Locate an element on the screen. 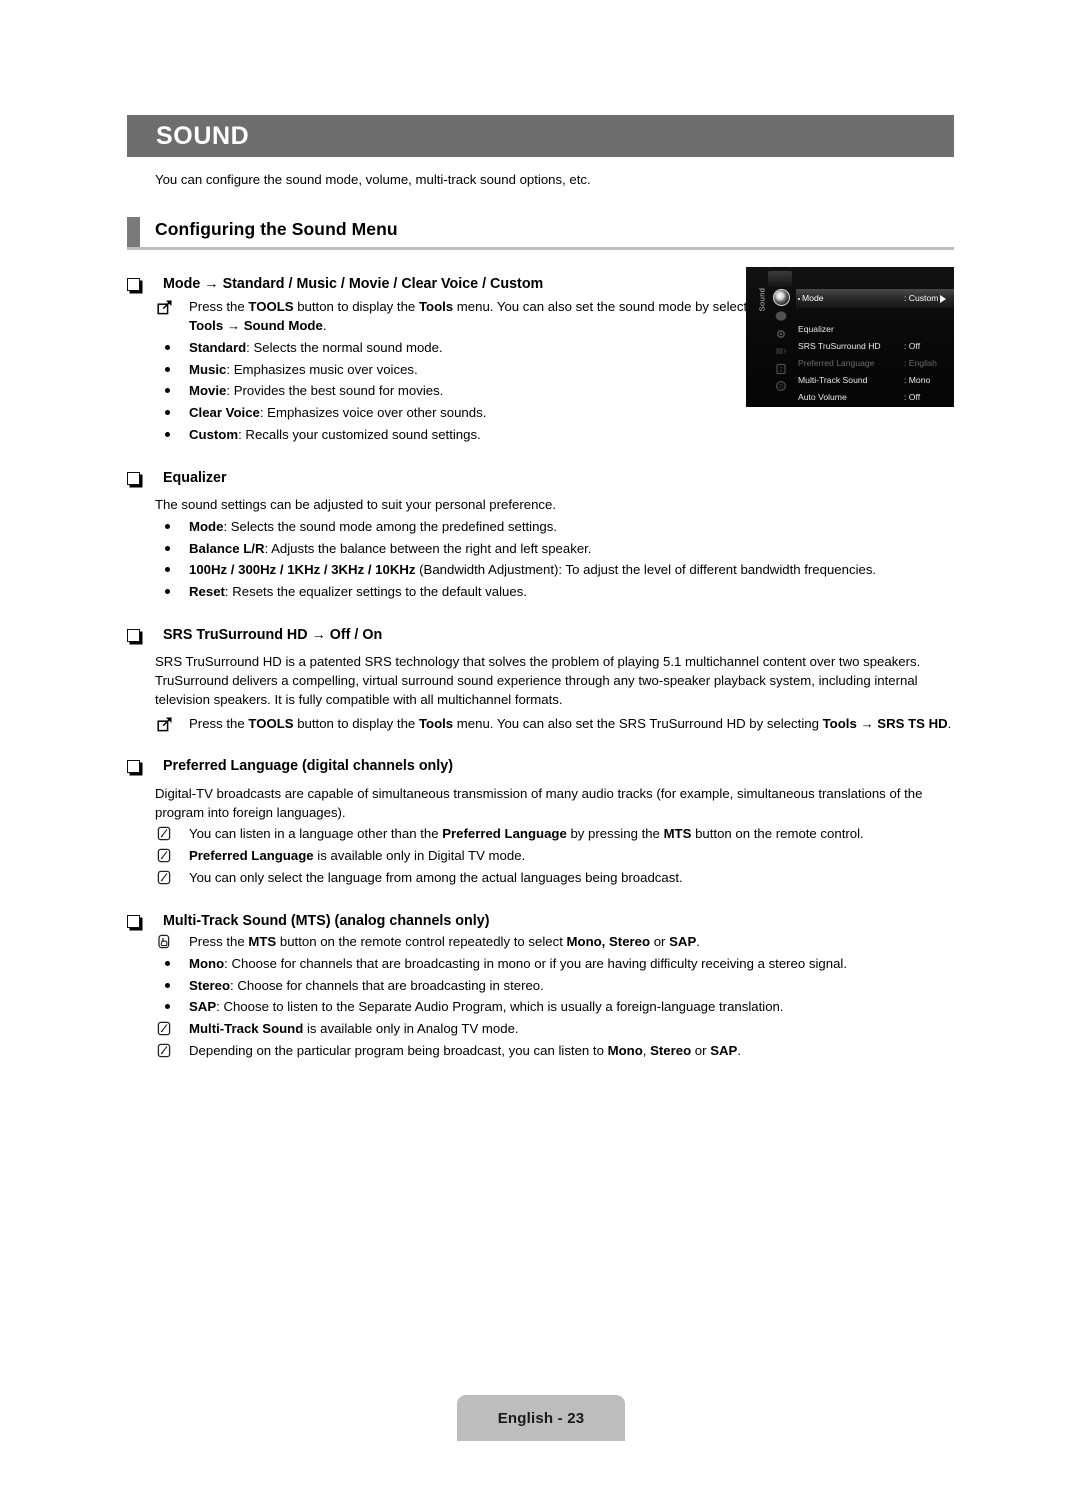  list-item-term: Mode is located at coordinates (206, 526).